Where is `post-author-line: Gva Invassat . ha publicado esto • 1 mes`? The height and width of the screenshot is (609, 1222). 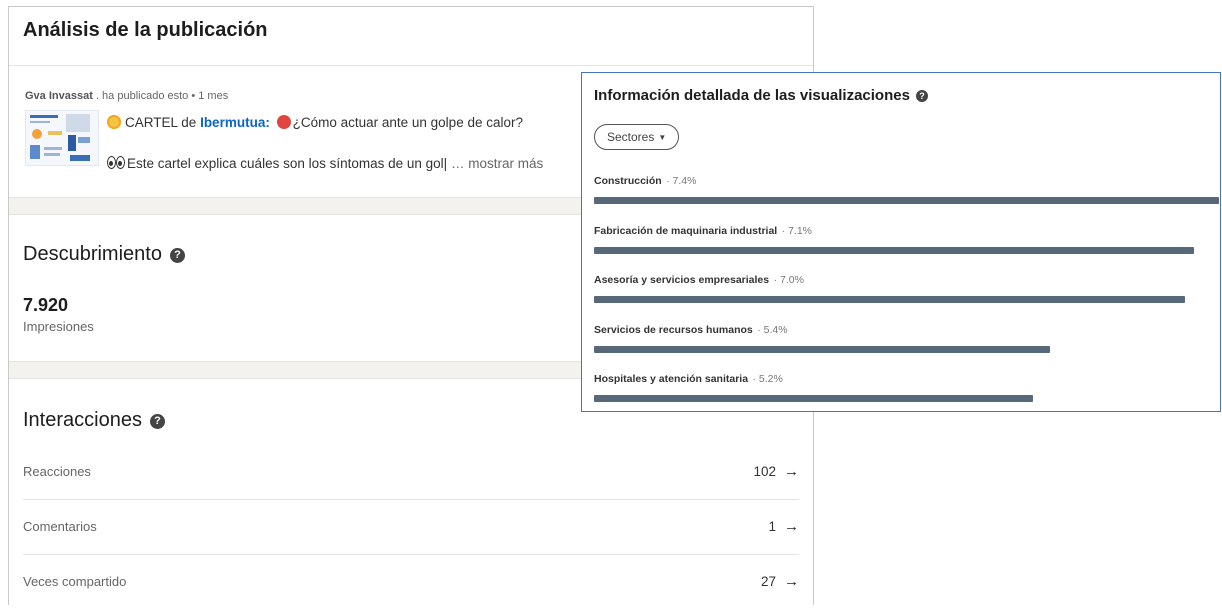 post-author-line: Gva Invassat . ha publicado esto • 1 mes is located at coordinates (126, 96).